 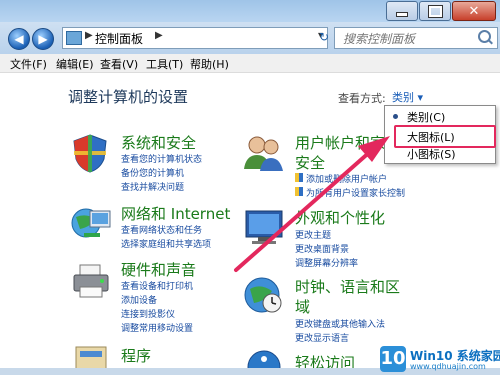 What do you see at coordinates (393, 359) in the screenshot?
I see `watermark-logo: 10` at bounding box center [393, 359].